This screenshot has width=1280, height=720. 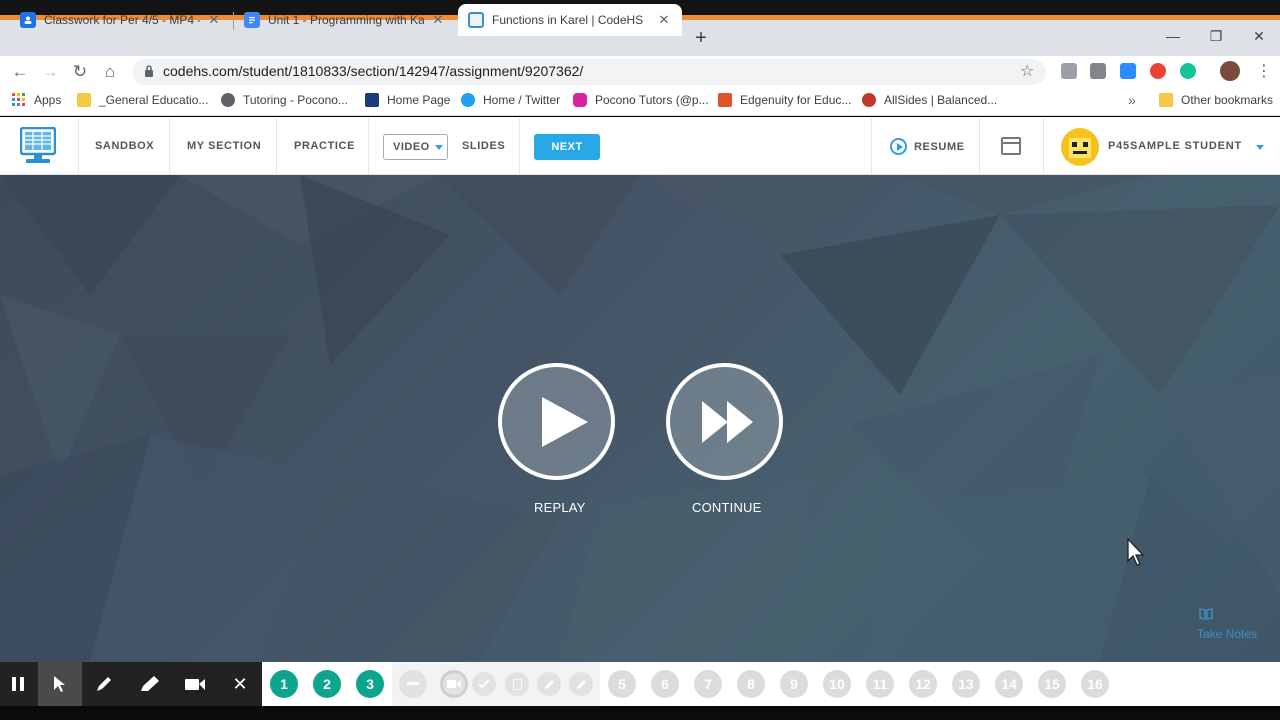 What do you see at coordinates (570, 20) in the screenshot?
I see `tab-functions-in-karel: Functions in Karel | CodeHS ✕` at bounding box center [570, 20].